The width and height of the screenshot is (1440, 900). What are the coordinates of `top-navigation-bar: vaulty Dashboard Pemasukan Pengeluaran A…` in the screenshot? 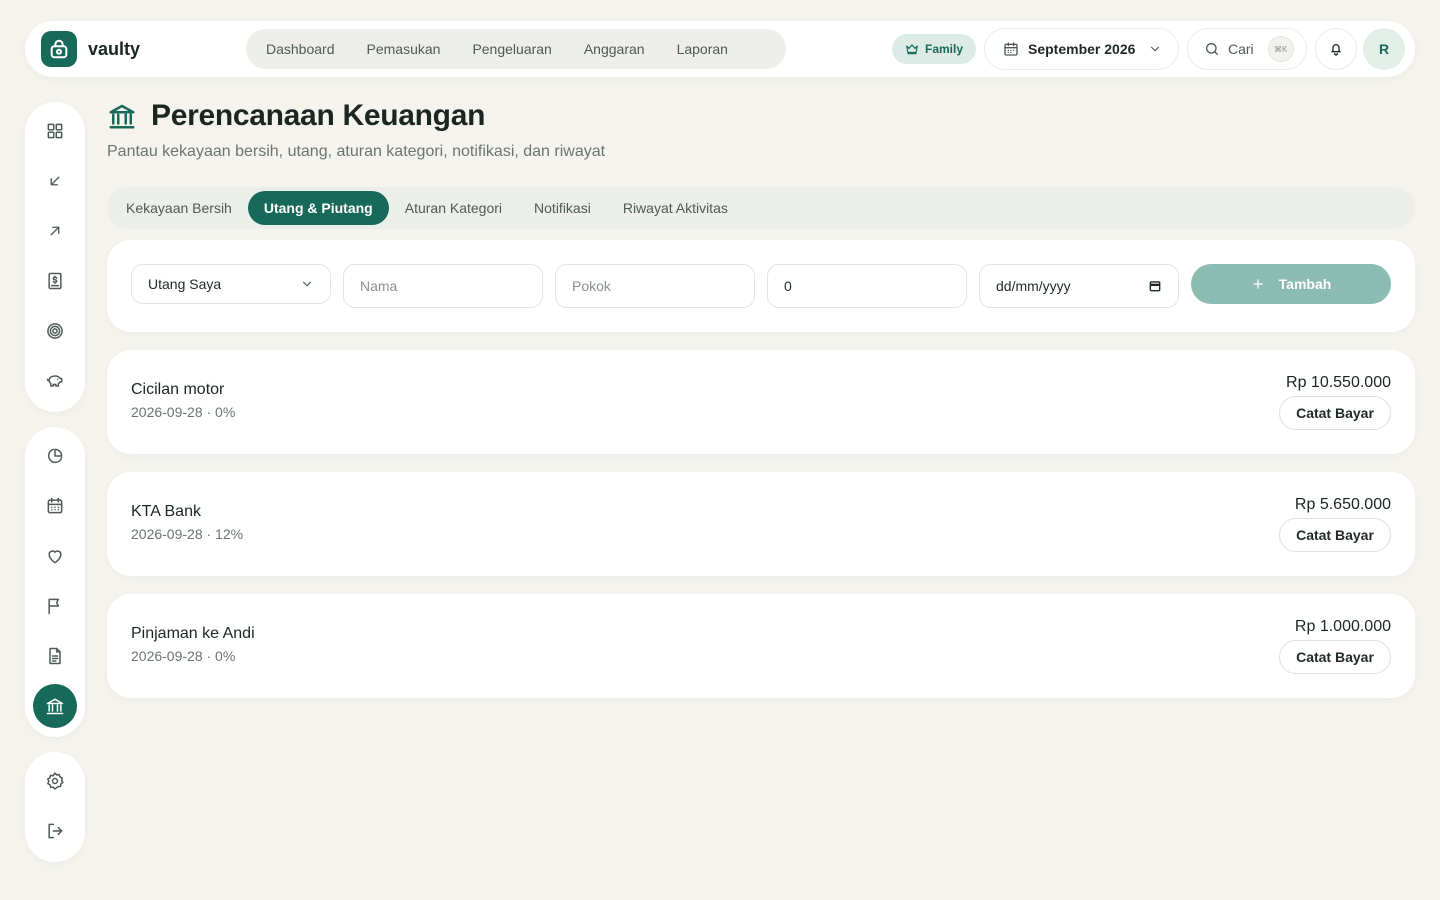 It's located at (720, 49).